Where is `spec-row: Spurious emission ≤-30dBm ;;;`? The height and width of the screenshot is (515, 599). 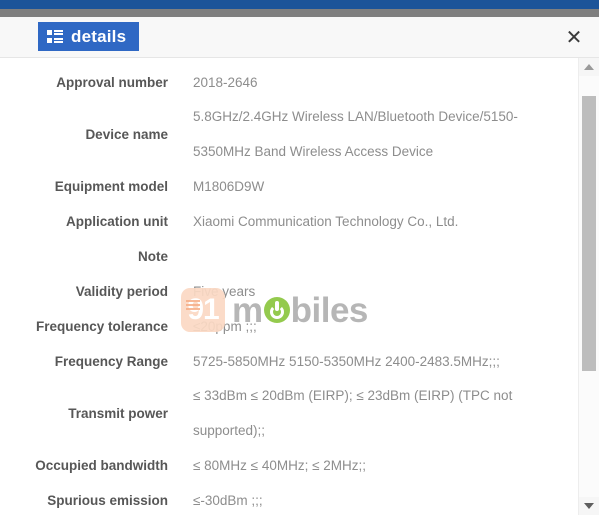 spec-row: Spurious emission ≤-30dBm ;;; is located at coordinates (289, 499).